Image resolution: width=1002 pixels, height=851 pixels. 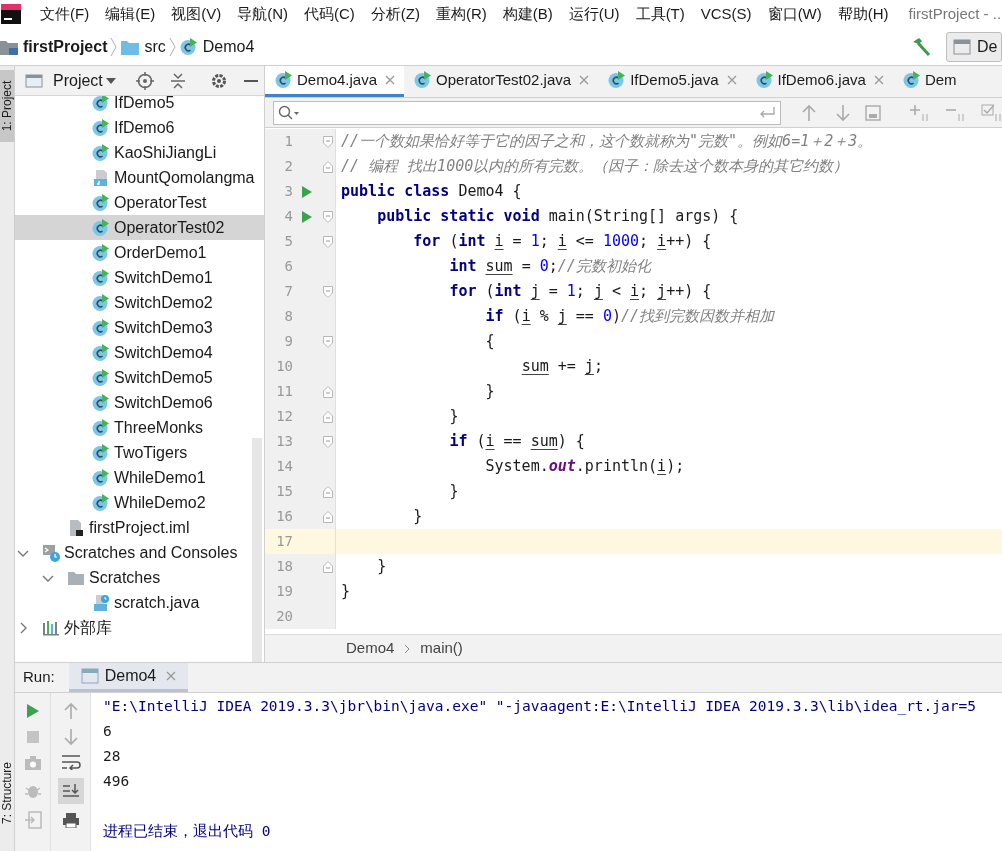 I want to click on scrollbar, so click(x=257, y=550).